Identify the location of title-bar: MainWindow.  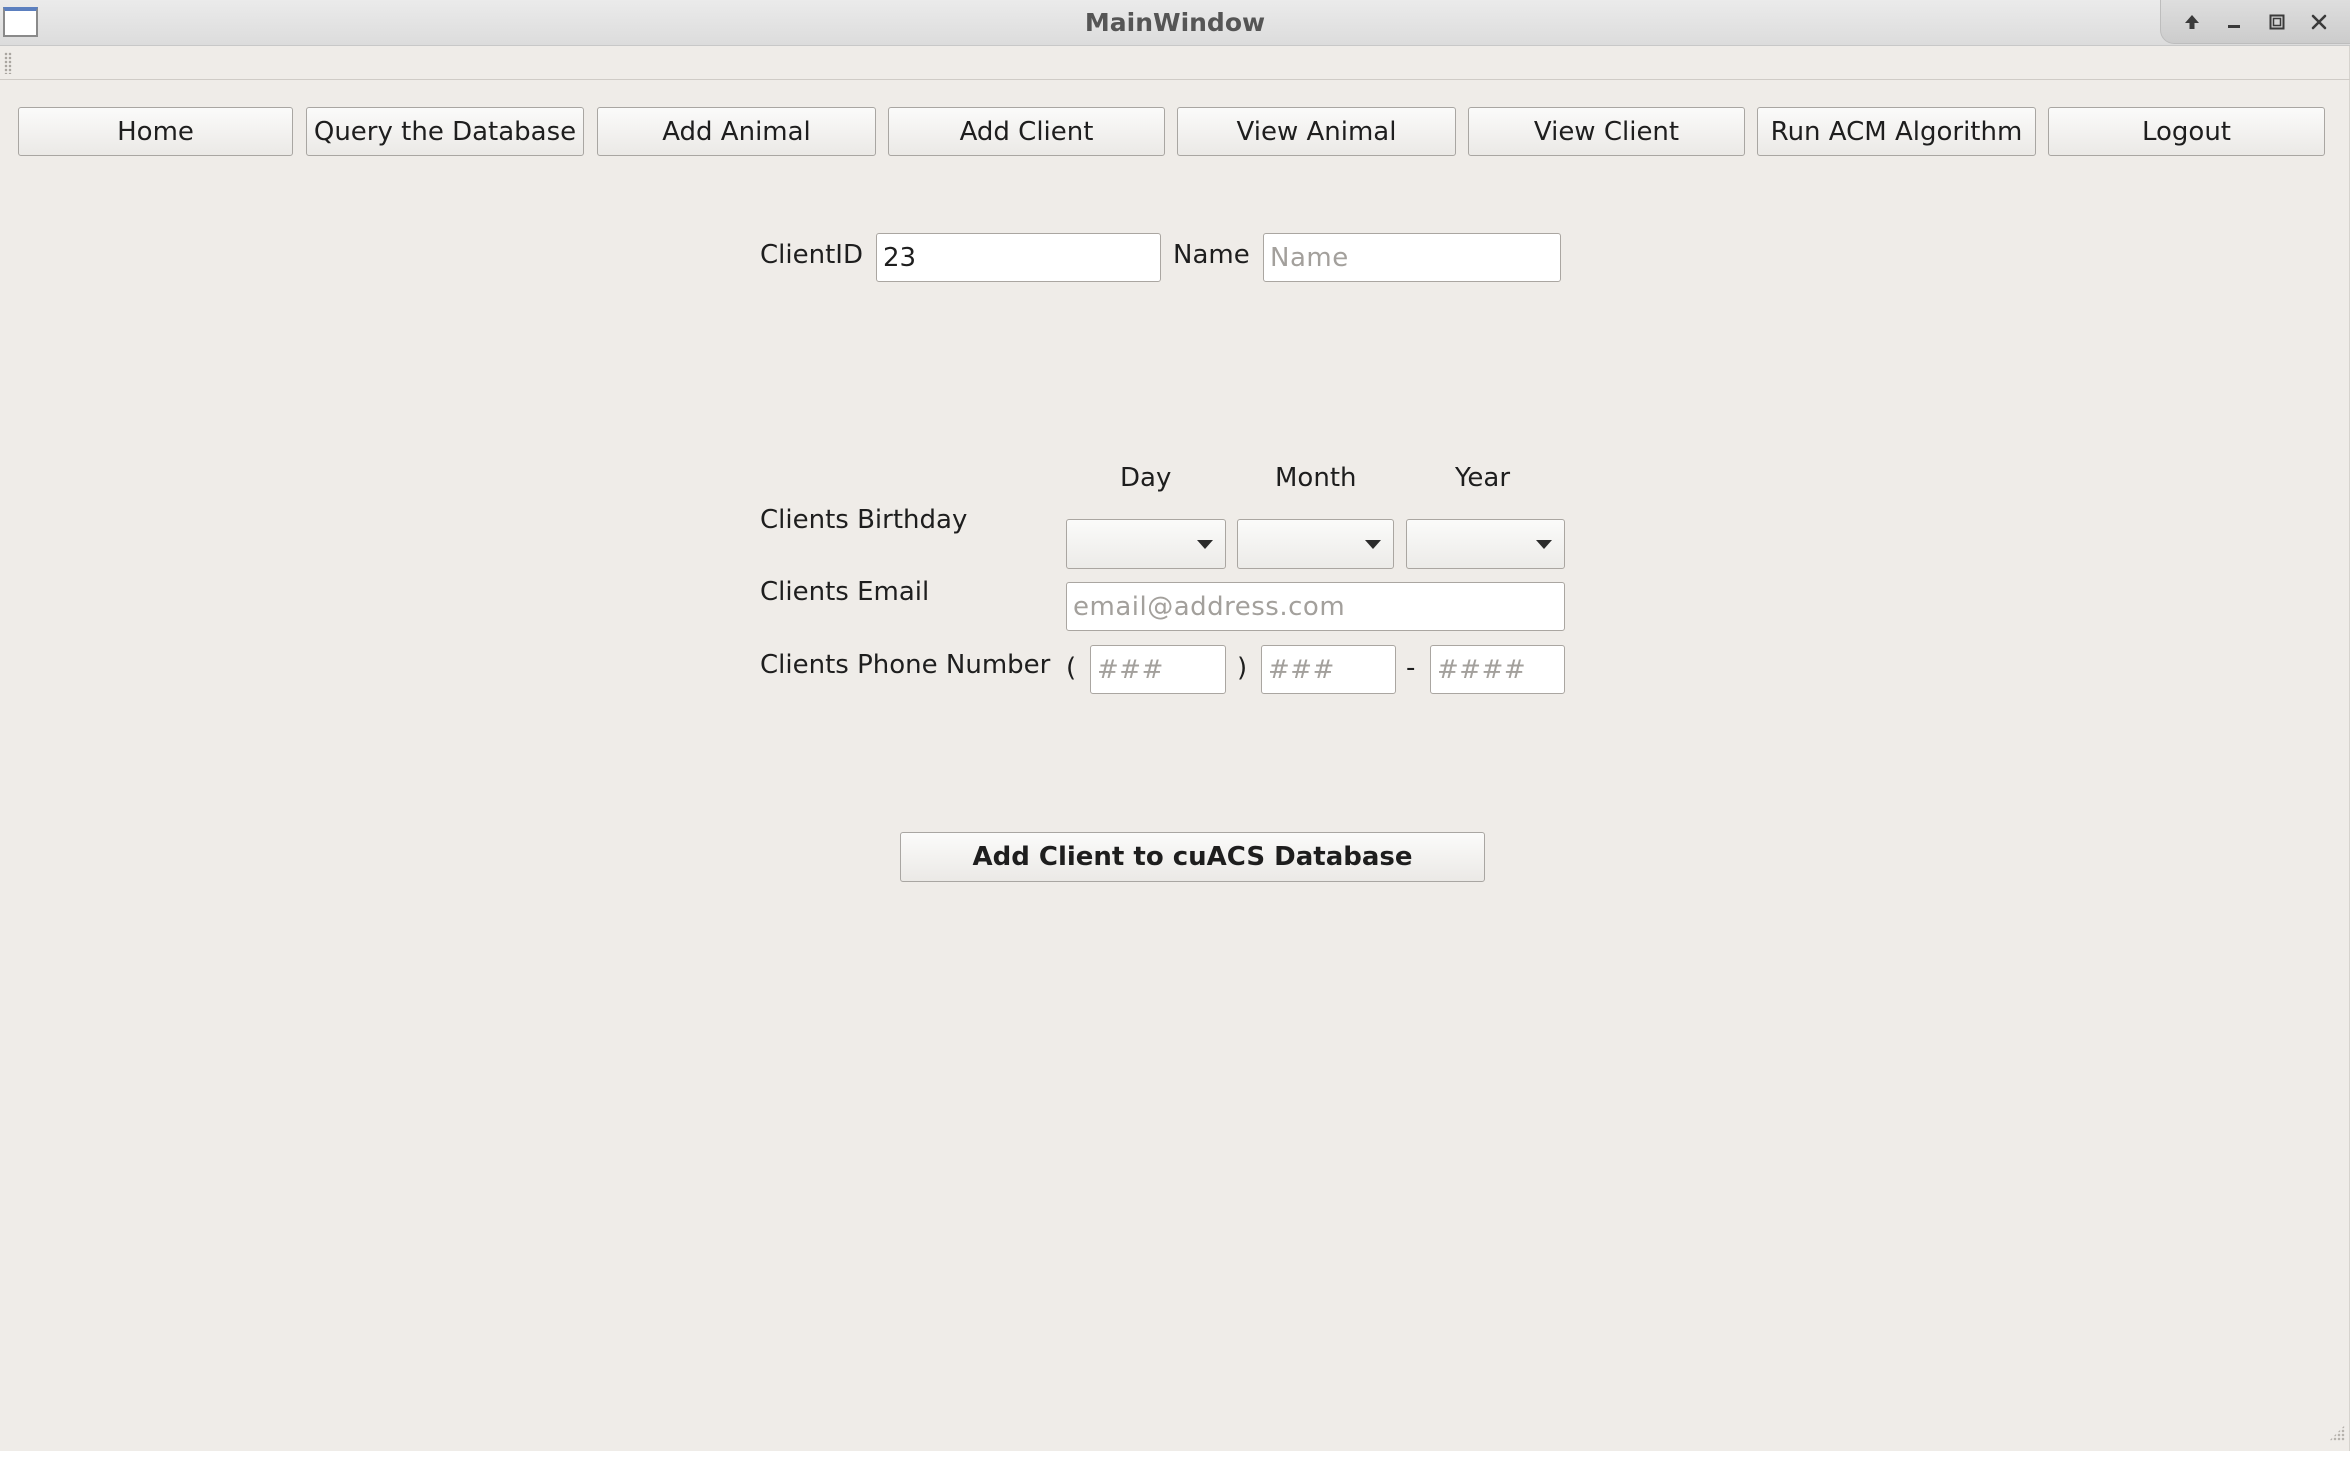
(1175, 23).